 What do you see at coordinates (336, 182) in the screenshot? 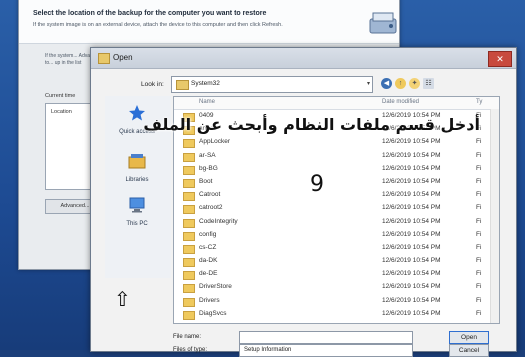
I see `file-row: Boot 12/6/2019 10:54 PM Fi` at bounding box center [336, 182].